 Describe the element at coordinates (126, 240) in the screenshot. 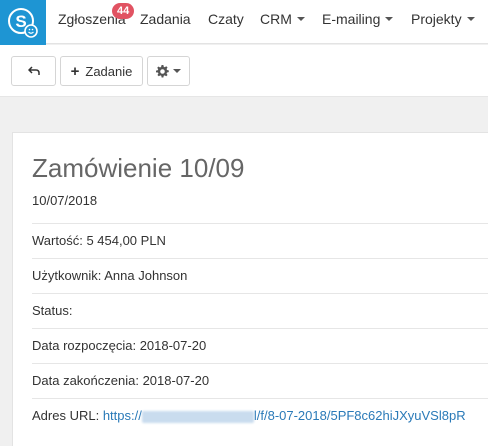

I see `field-value: 5 454,00 PLN` at that location.